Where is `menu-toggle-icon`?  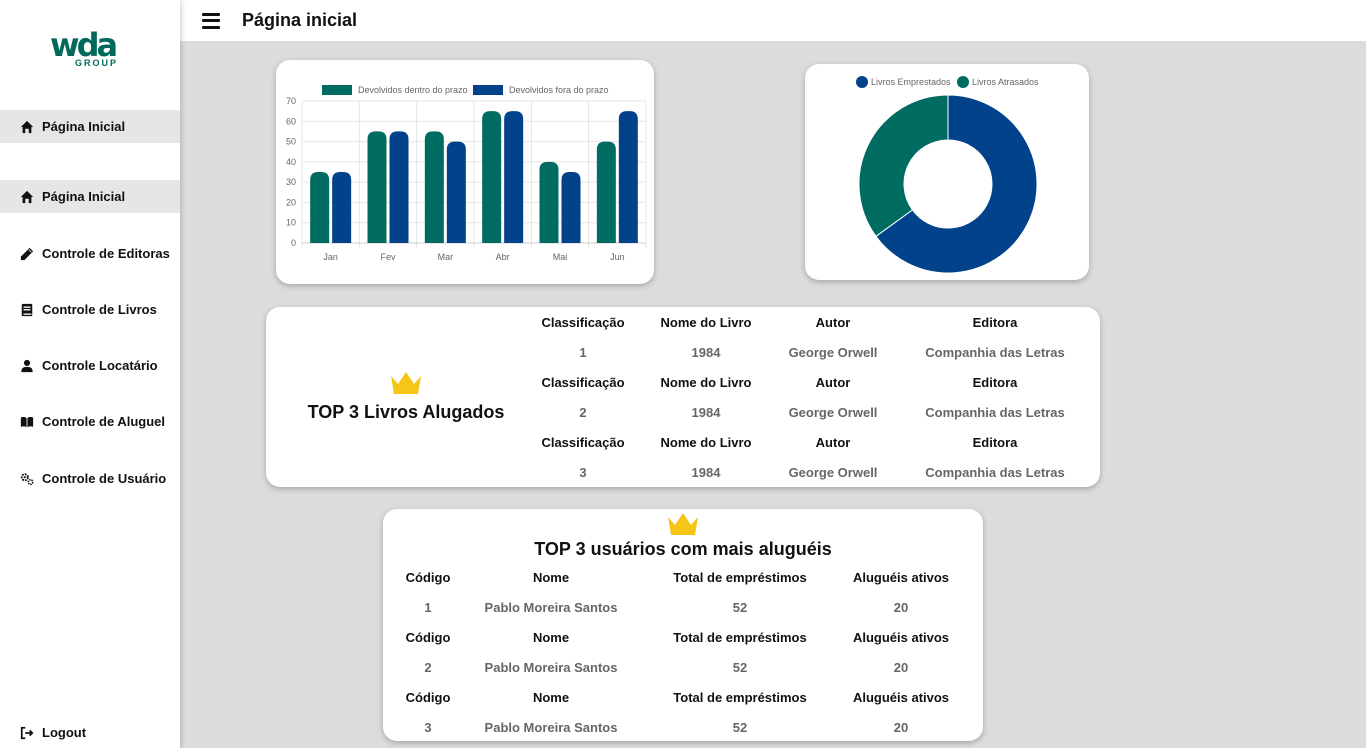 menu-toggle-icon is located at coordinates (211, 20).